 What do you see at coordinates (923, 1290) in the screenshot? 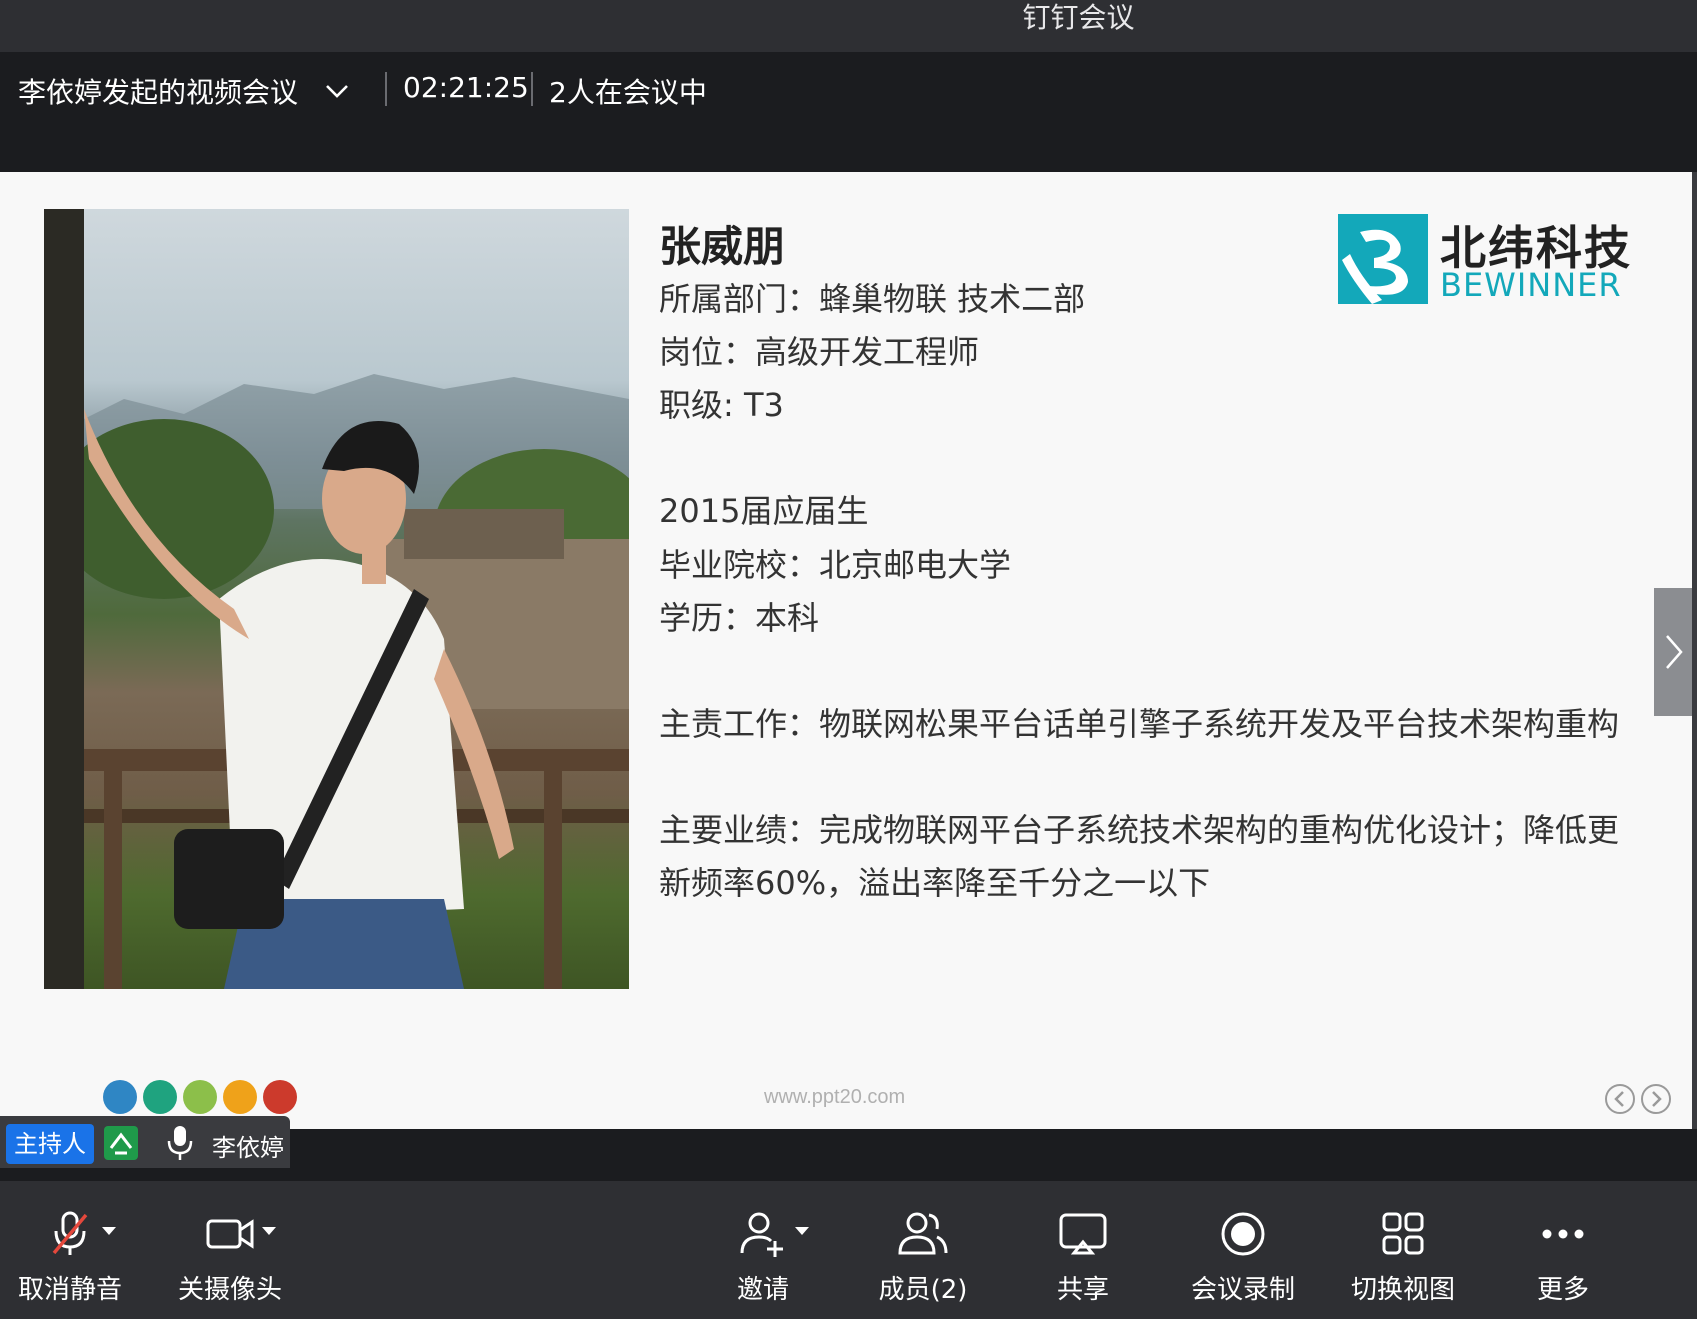
I see `members-label: 成员(2)` at bounding box center [923, 1290].